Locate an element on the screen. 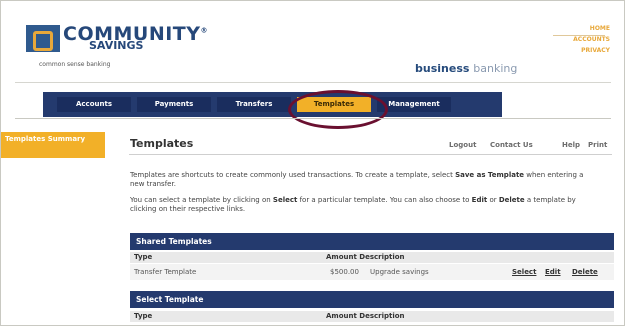 This screenshot has height=326, width=625. delete-template-link: Delete is located at coordinates (585, 272).